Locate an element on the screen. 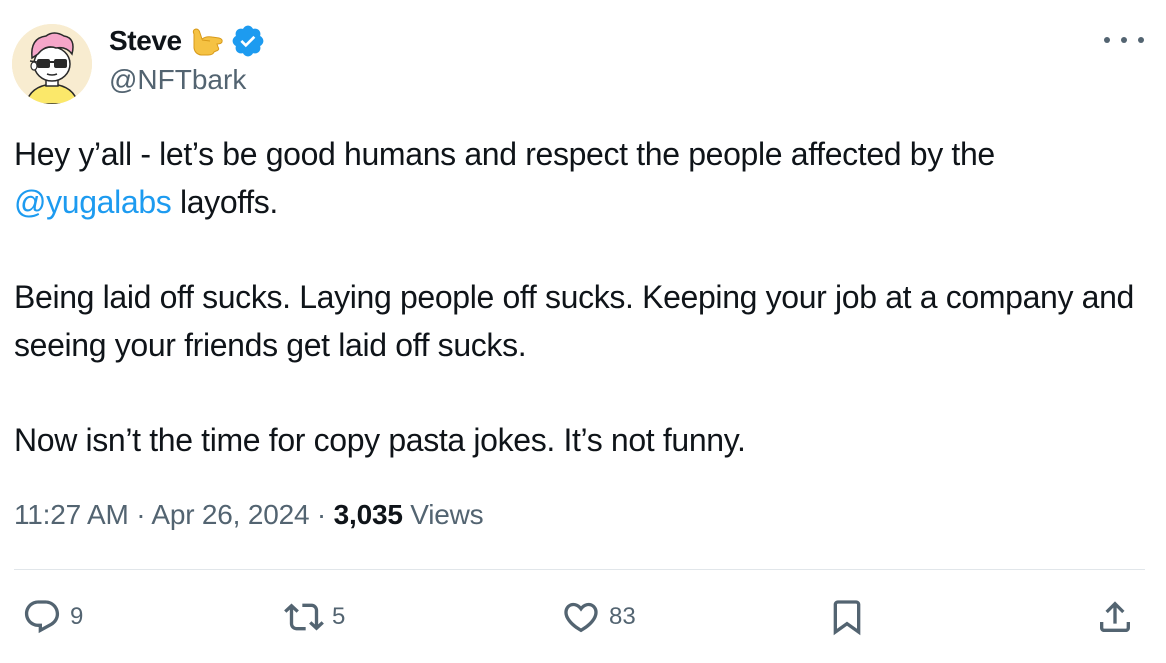  reply-count: 9 is located at coordinates (77, 616).